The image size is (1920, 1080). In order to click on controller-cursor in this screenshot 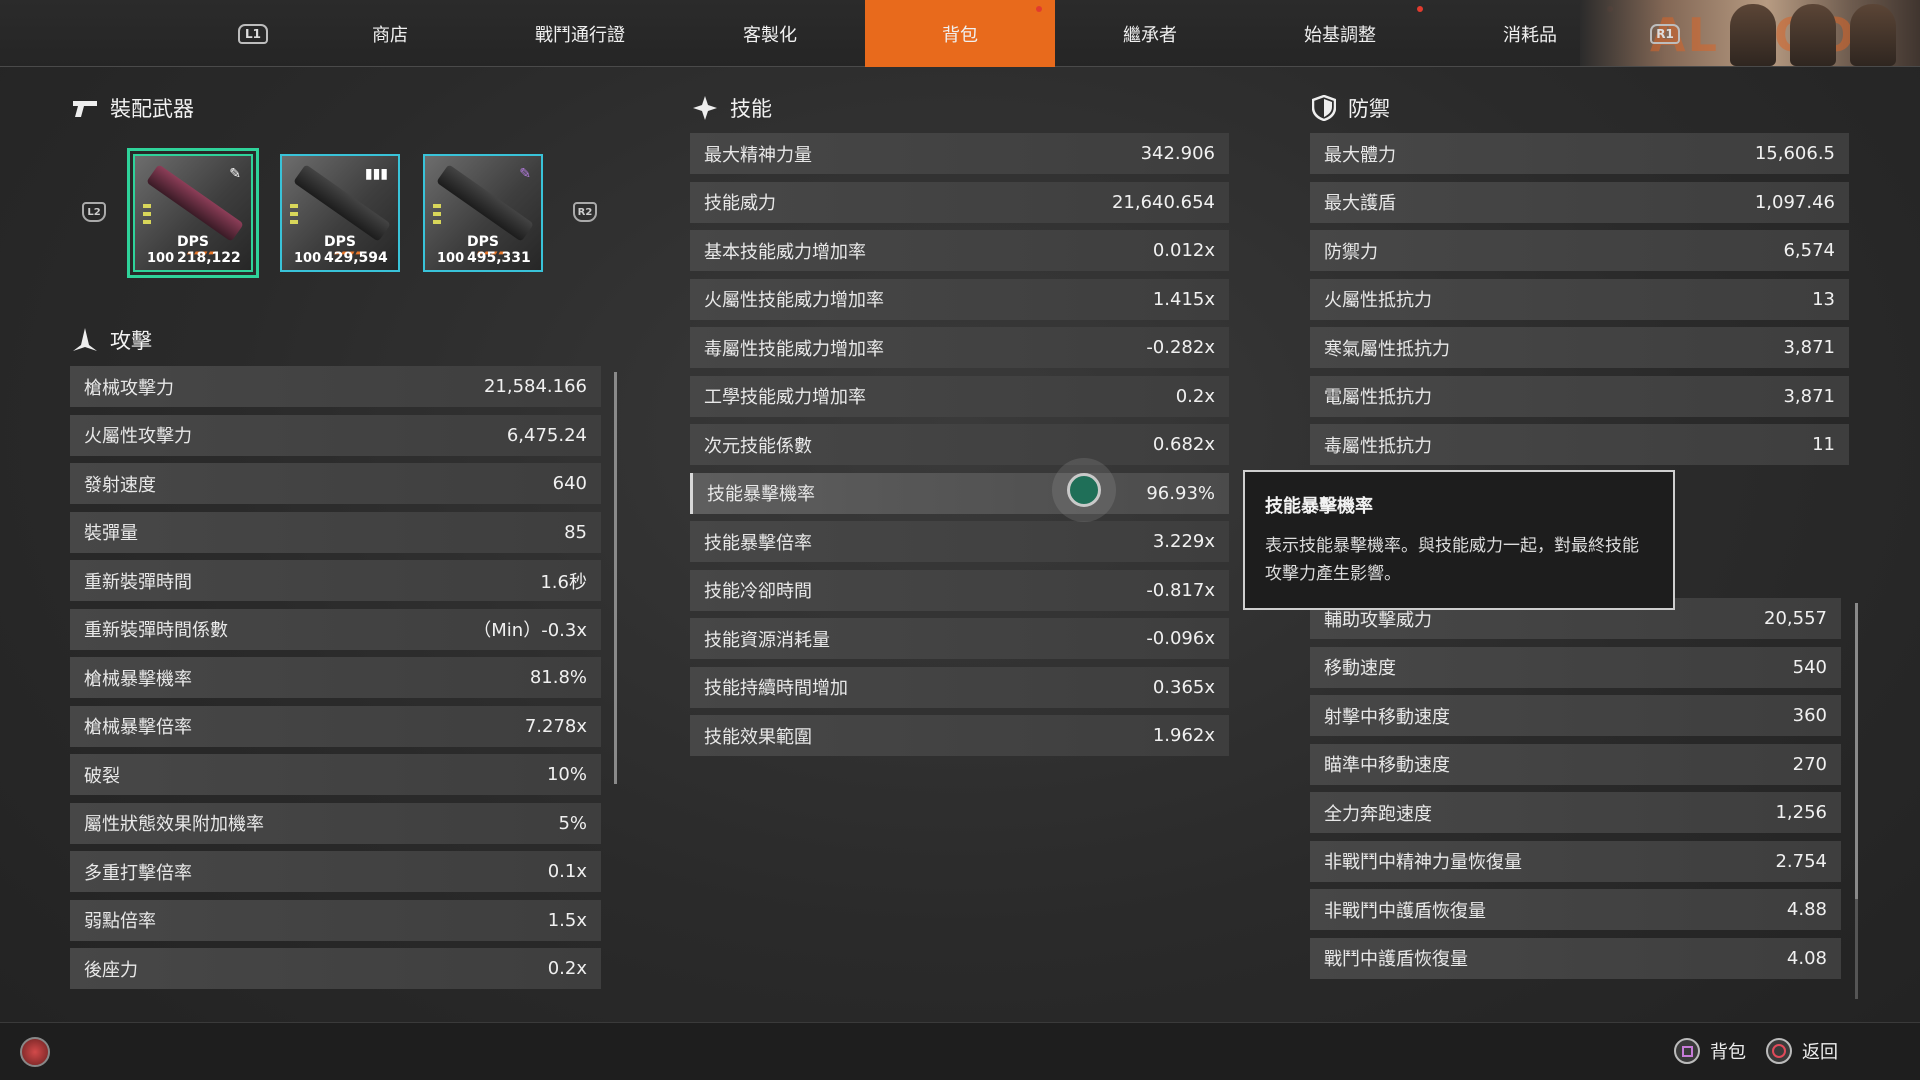, I will do `click(1084, 490)`.